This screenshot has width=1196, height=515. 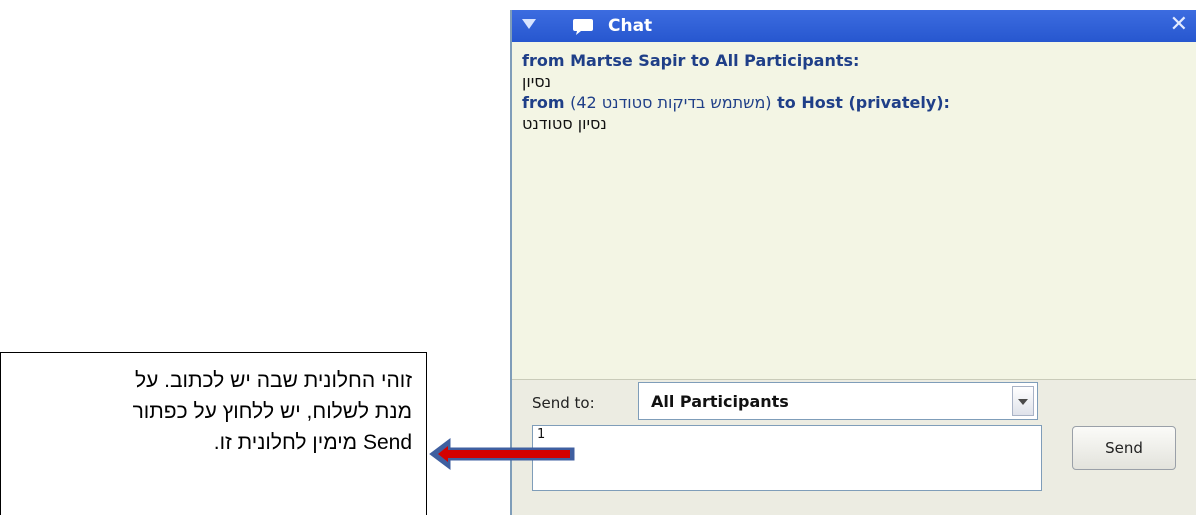 What do you see at coordinates (502, 454) in the screenshot?
I see `arrow-left-icon` at bounding box center [502, 454].